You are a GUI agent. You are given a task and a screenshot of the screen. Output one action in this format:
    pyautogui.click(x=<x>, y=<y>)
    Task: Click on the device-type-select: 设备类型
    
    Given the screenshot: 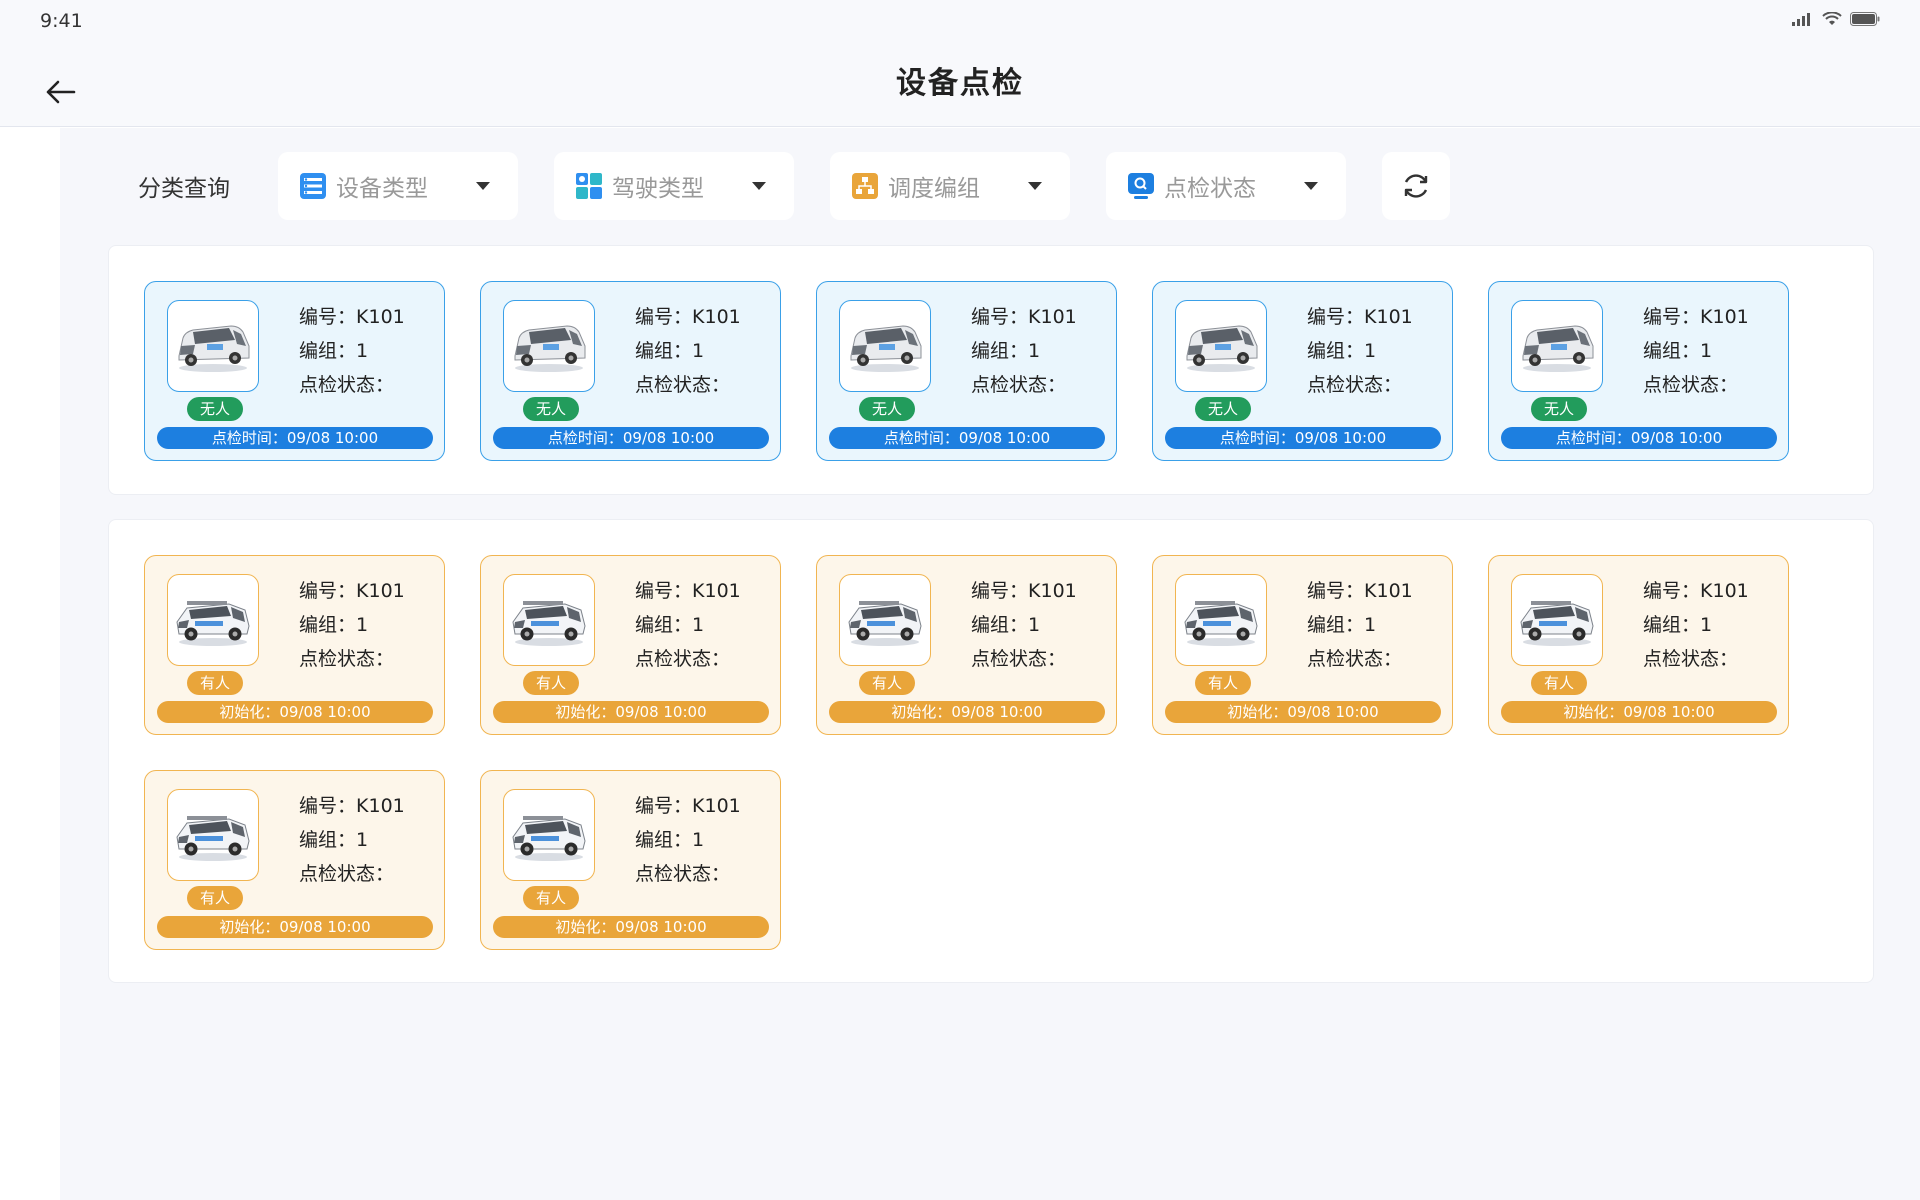 What is the action you would take?
    pyautogui.click(x=398, y=186)
    